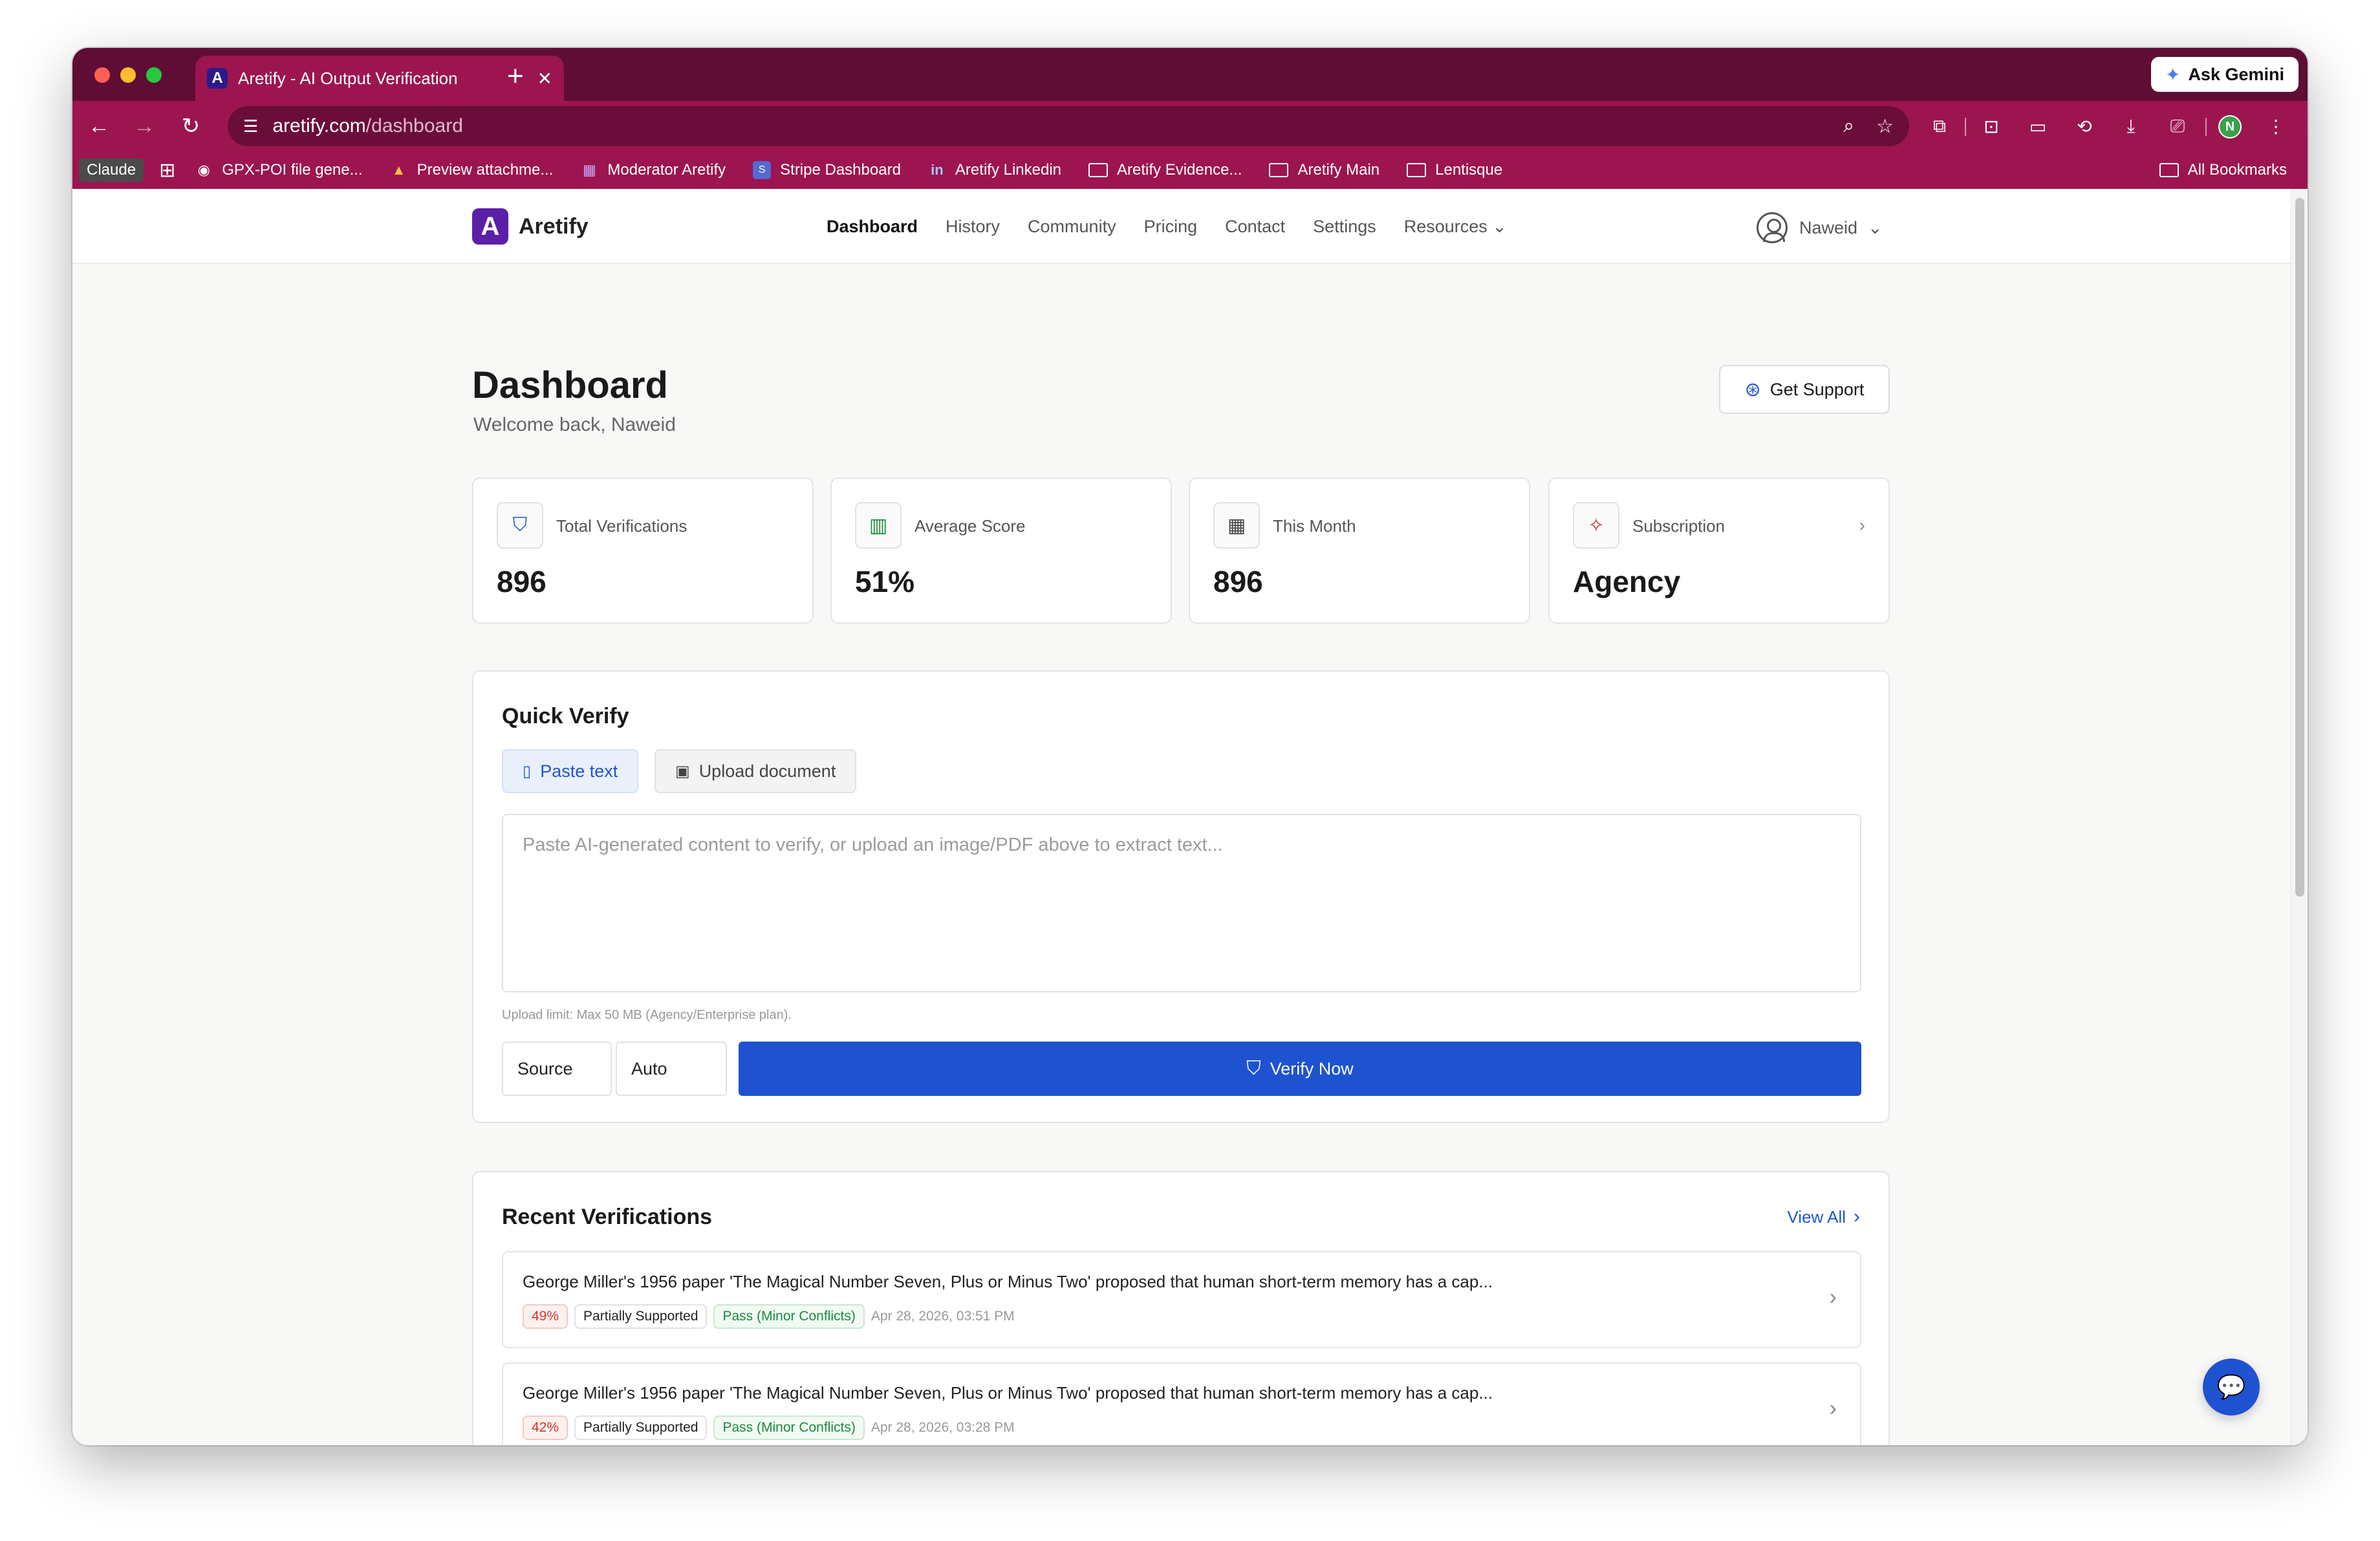  Describe the element at coordinates (879, 525) in the screenshot. I see `bar-chart-icon: ▥` at that location.